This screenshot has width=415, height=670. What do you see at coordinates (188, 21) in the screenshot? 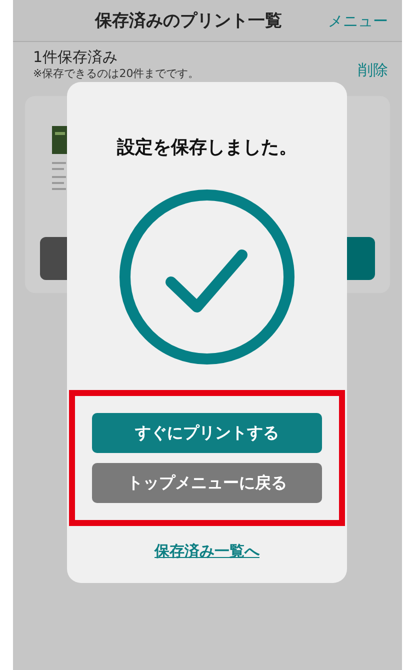
I see `page-title: 保存済みのプリント一覧` at bounding box center [188, 21].